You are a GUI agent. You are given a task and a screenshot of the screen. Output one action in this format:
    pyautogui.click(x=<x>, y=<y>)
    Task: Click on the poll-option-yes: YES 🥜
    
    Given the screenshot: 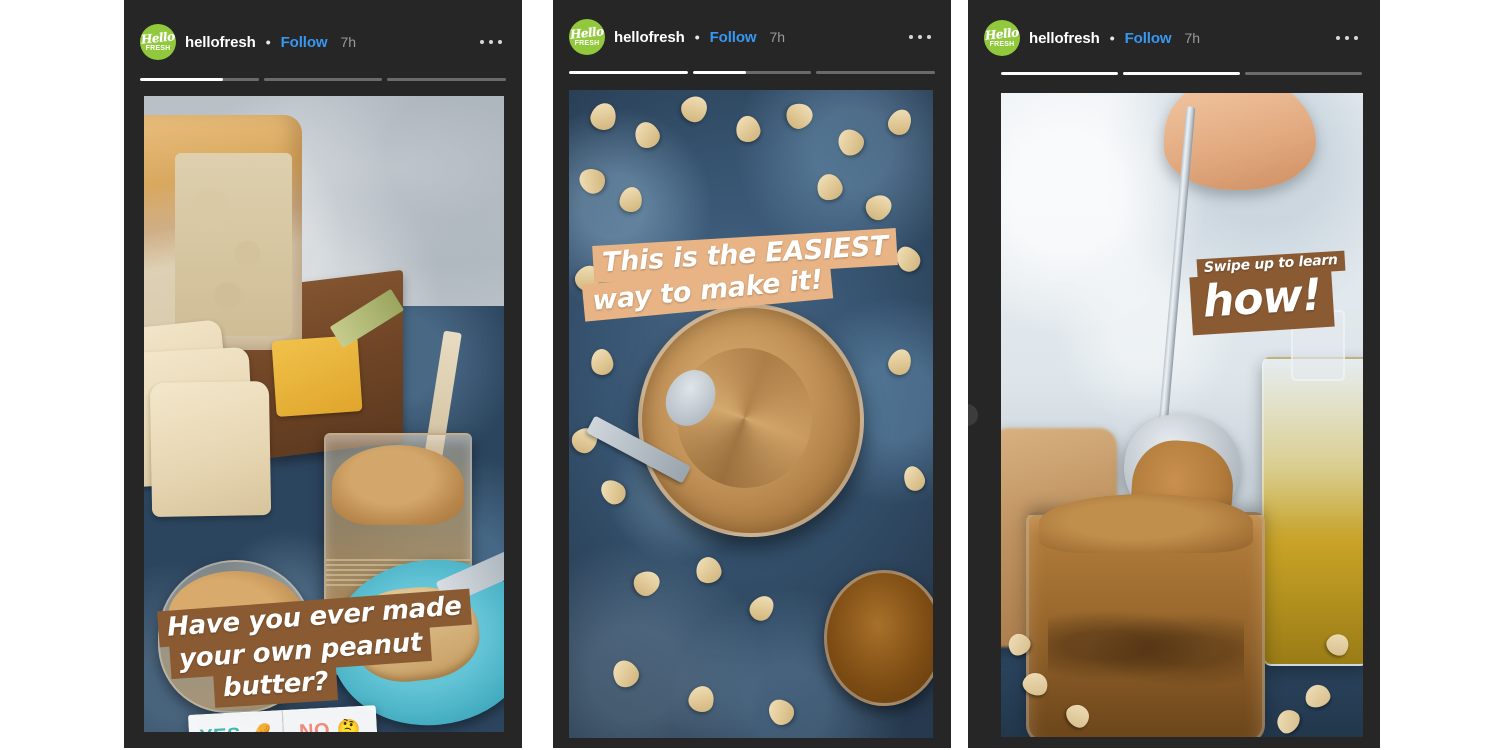 What is the action you would take?
    pyautogui.click(x=235, y=721)
    